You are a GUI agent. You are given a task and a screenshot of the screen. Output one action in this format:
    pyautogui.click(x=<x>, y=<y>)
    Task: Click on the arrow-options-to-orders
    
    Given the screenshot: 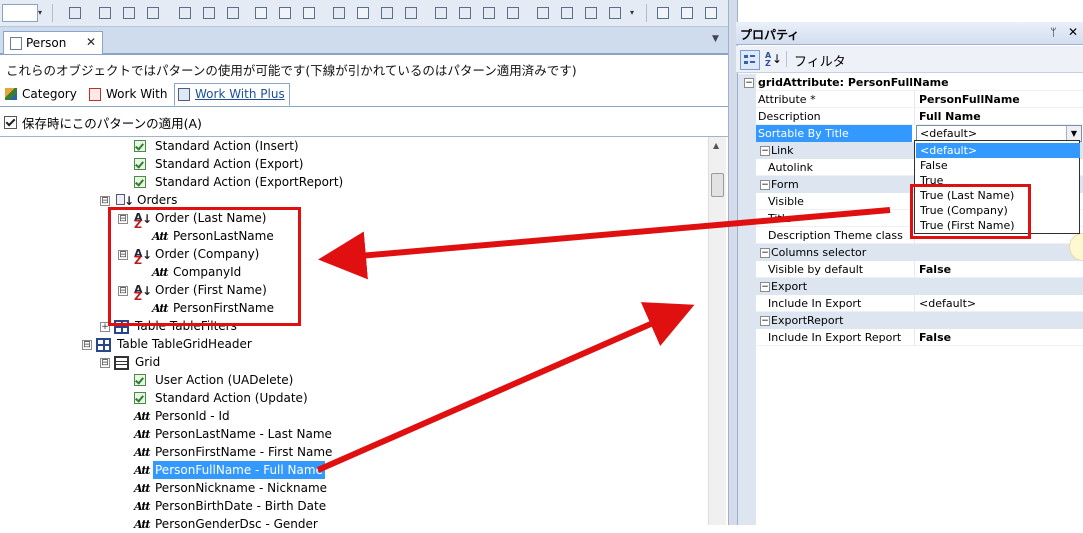 What is the action you would take?
    pyautogui.click(x=604, y=243)
    